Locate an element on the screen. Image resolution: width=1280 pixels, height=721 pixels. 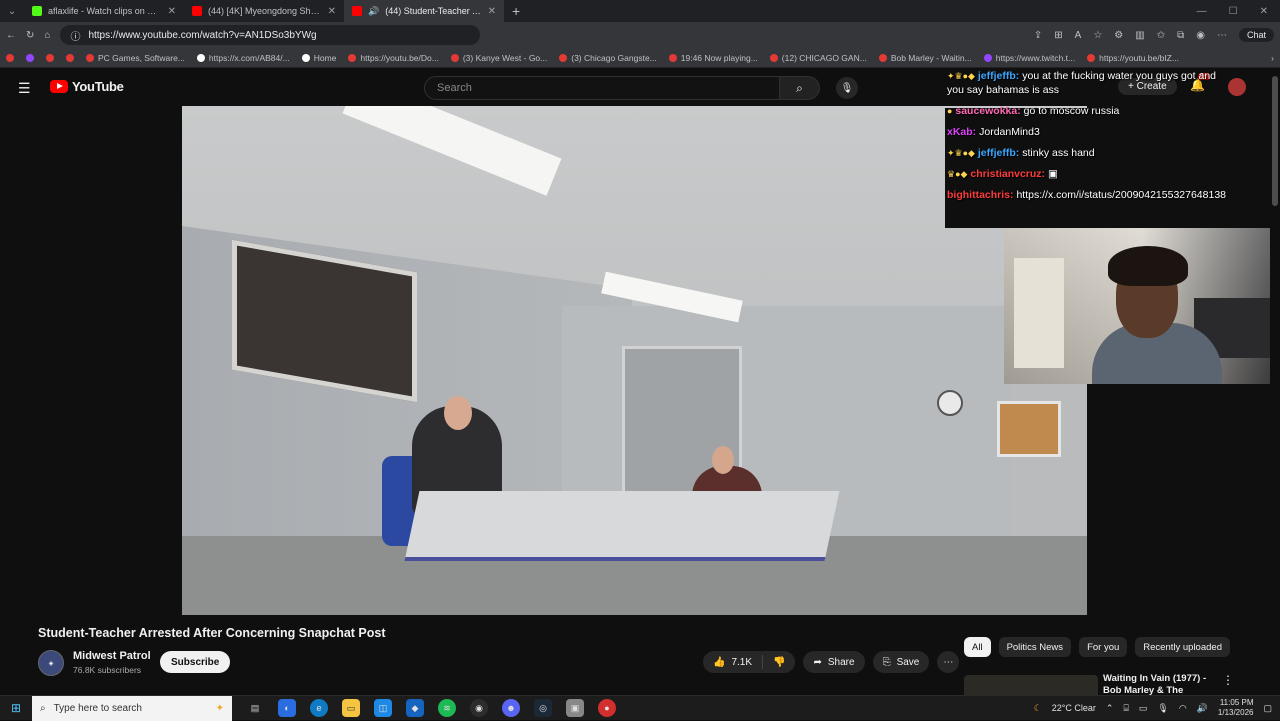
close-window-icon: ✕ is located at coordinates (1264, 11).